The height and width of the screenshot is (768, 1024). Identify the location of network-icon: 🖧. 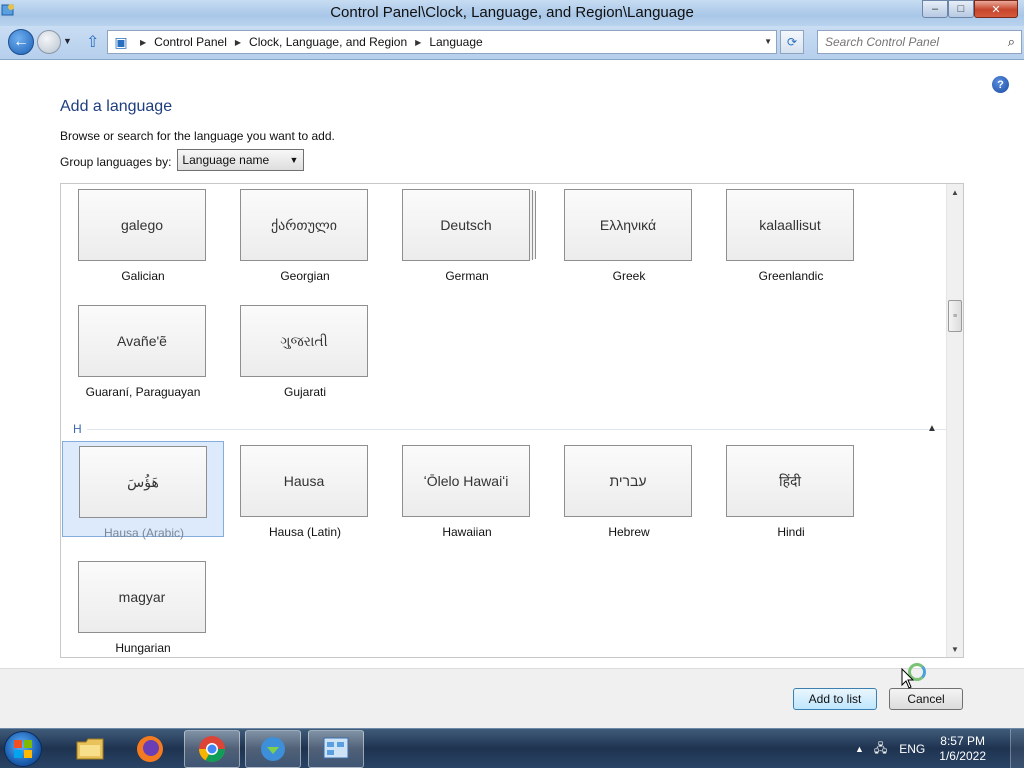
(880, 749).